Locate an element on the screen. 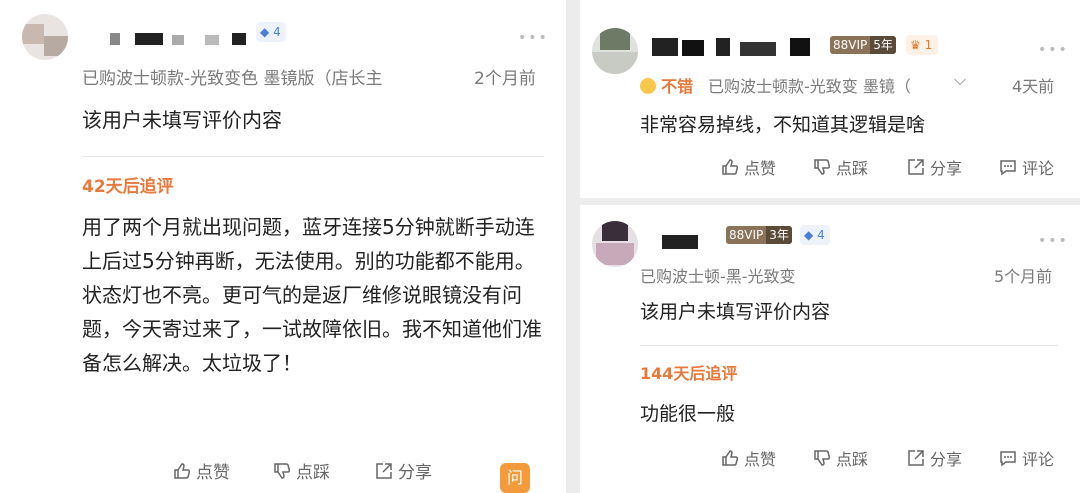  crown-badge: ♛ 1 is located at coordinates (922, 45).